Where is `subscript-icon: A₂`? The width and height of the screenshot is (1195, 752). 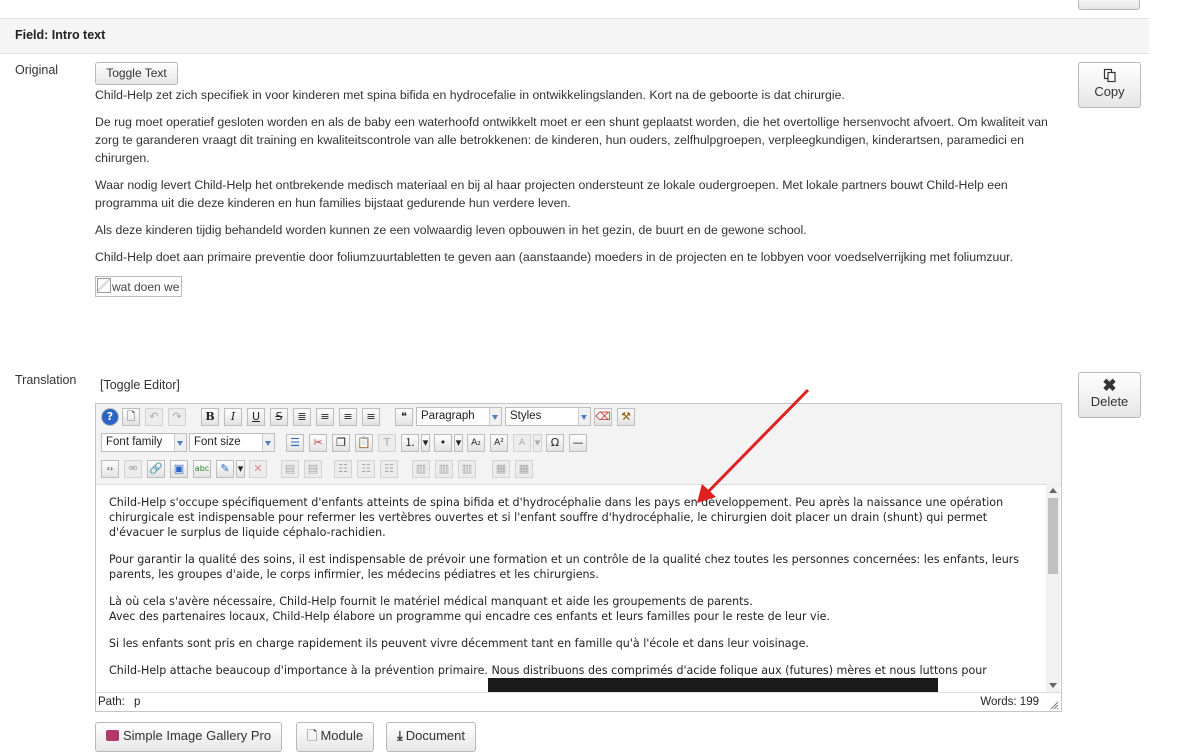 subscript-icon: A₂ is located at coordinates (476, 443).